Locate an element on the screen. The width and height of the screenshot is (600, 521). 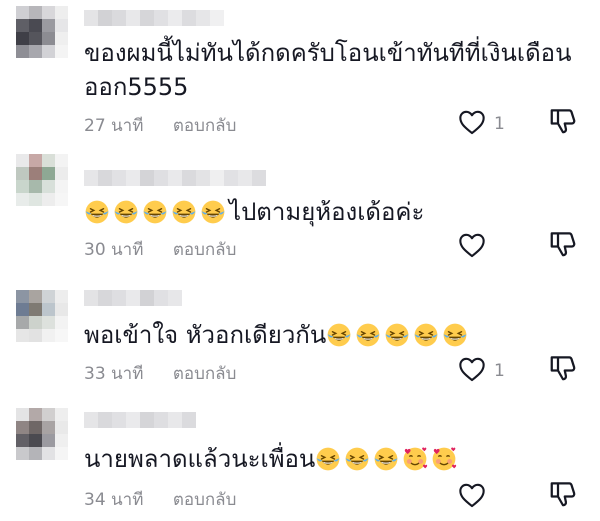
comment-text: พอเข้าใจ หัวอกเดียวกัน is located at coordinates (277, 335).